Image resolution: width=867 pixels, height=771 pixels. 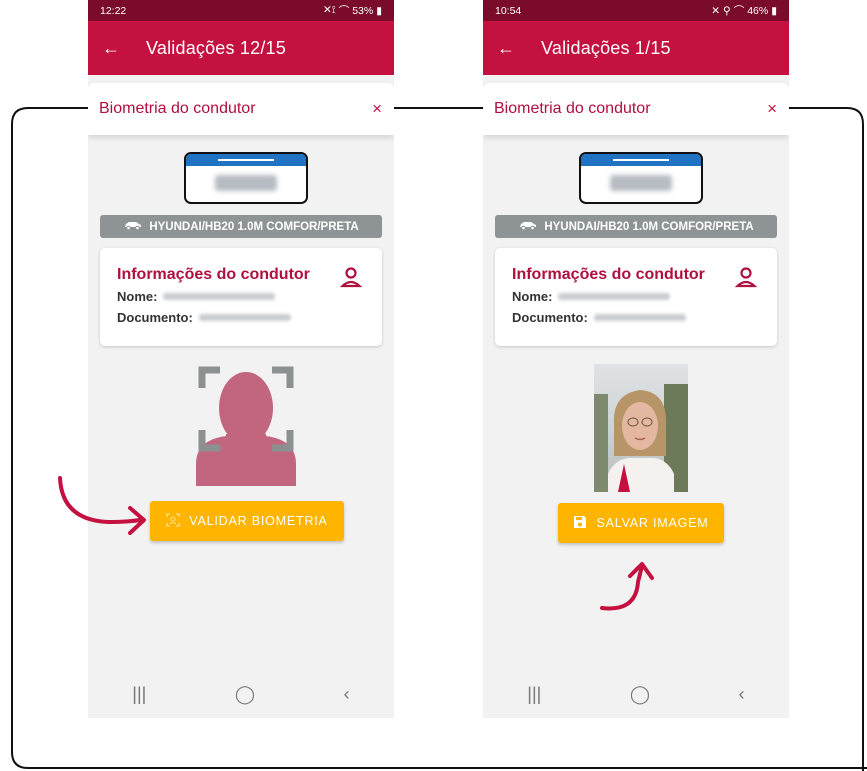 I want to click on app-bar: ← Validações 12/15, so click(x=241, y=48).